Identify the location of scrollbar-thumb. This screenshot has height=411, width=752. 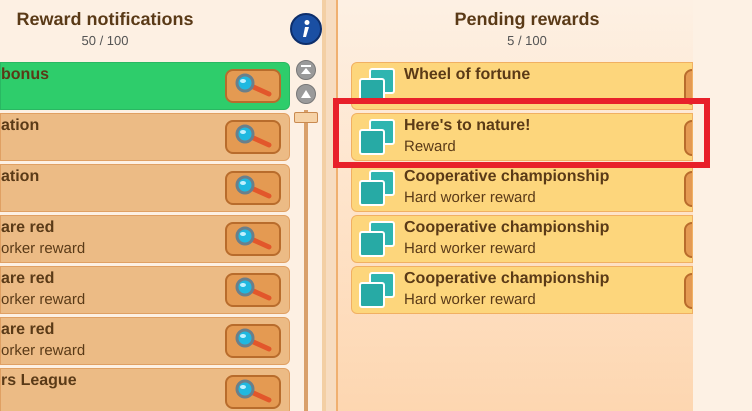
(306, 117).